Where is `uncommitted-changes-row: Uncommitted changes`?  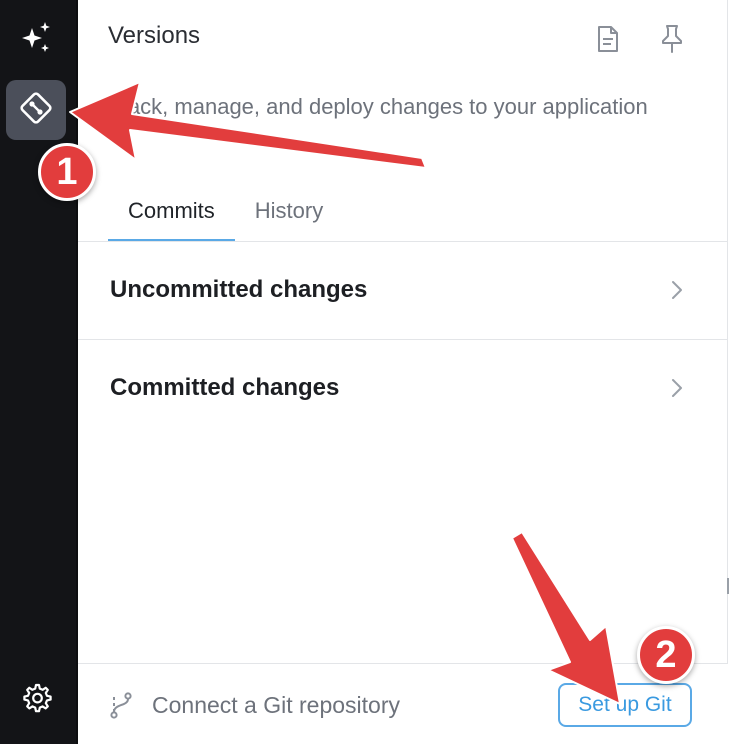
uncommitted-changes-row: Uncommitted changes is located at coordinates (403, 291).